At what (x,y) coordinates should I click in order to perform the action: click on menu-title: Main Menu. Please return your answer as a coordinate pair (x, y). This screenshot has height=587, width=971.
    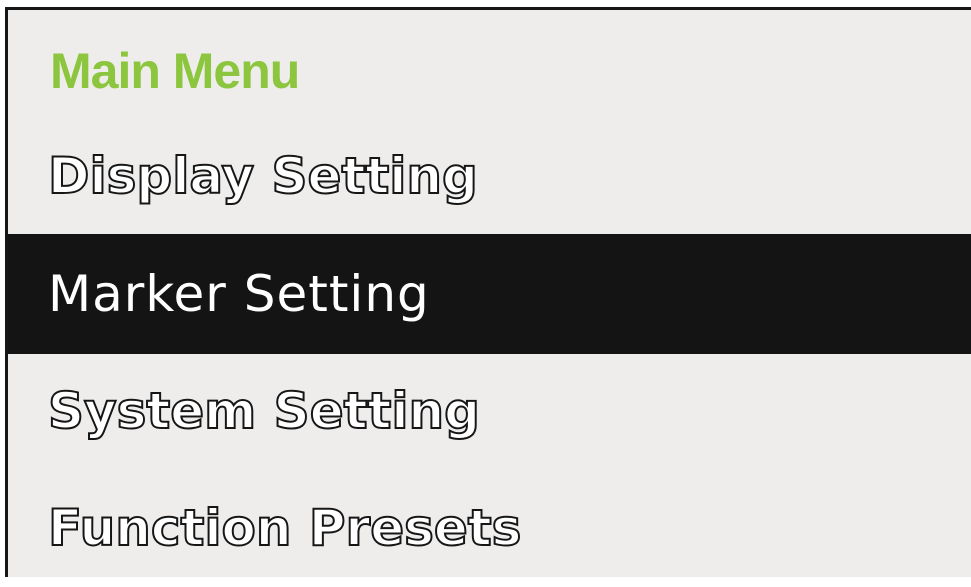
    Looking at the image, I should click on (175, 71).